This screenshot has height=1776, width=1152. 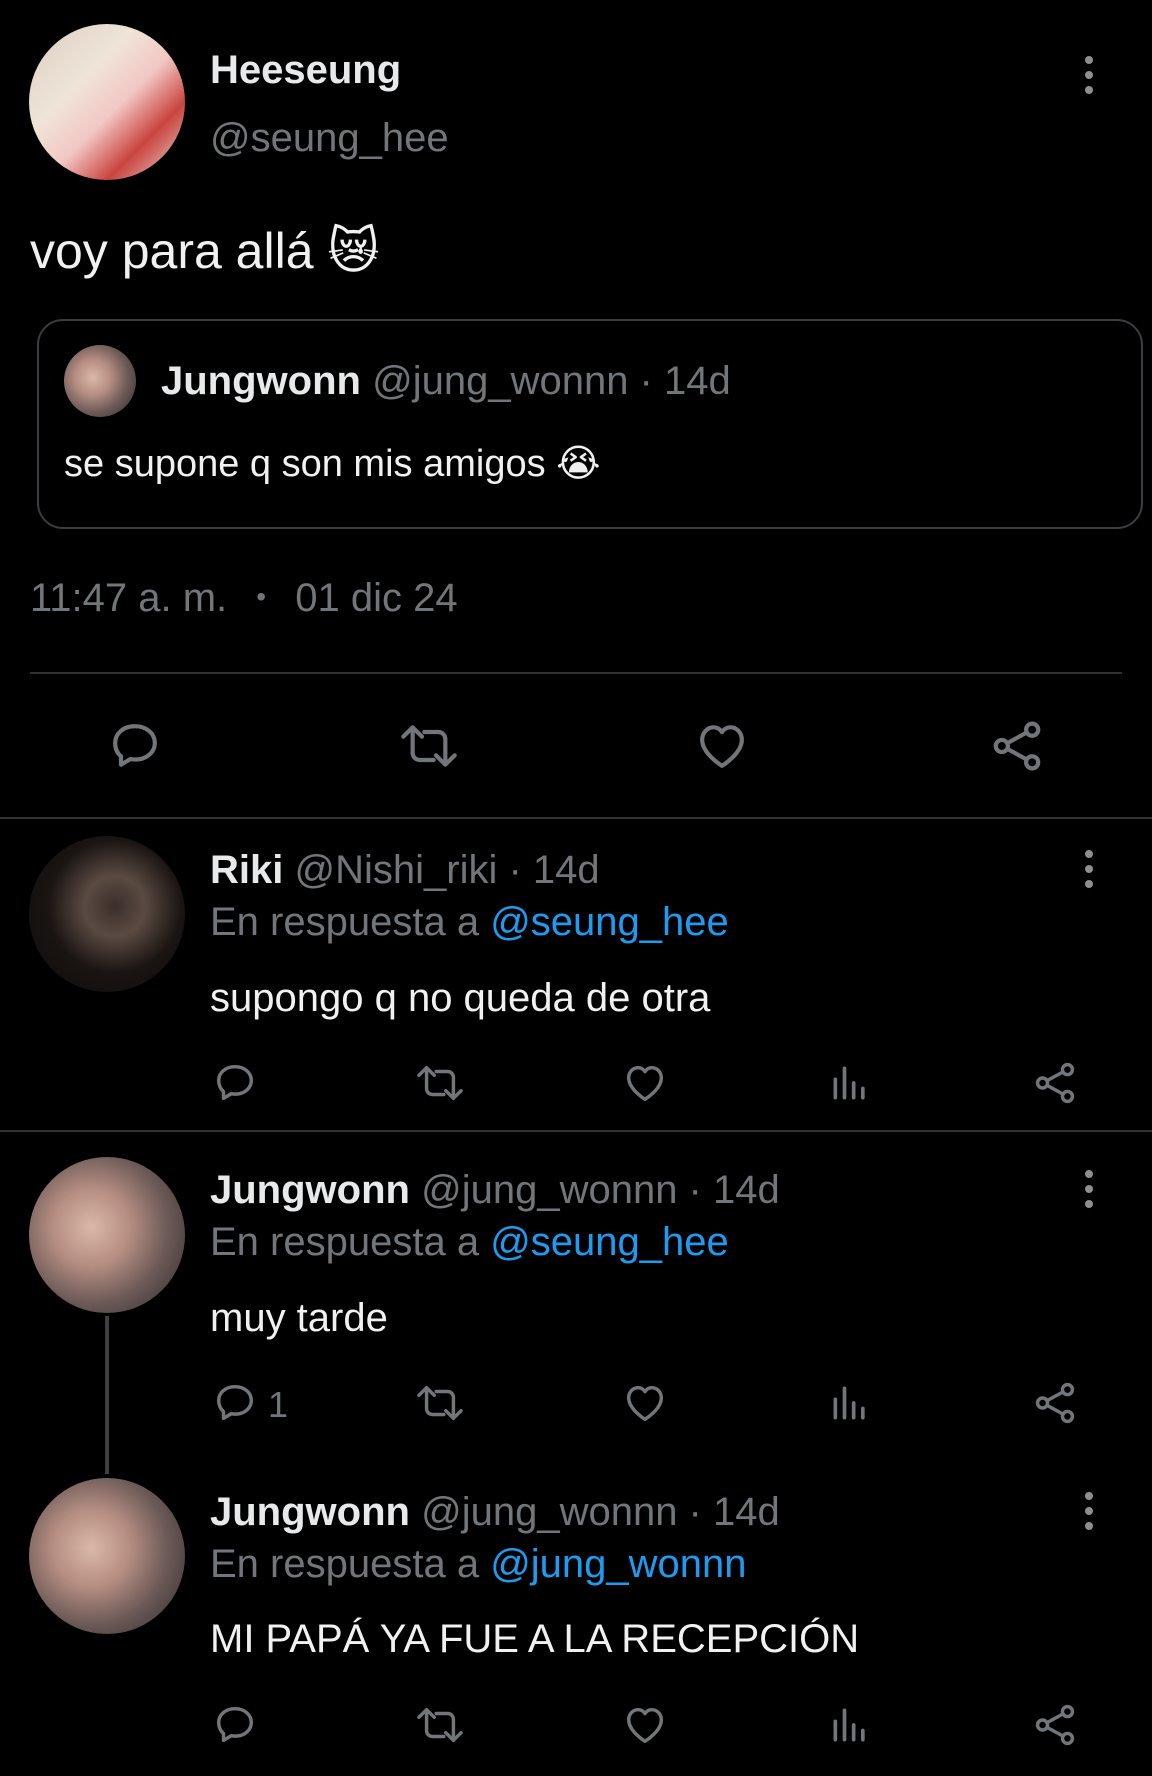 What do you see at coordinates (278, 1404) in the screenshot?
I see `reply-count: 1` at bounding box center [278, 1404].